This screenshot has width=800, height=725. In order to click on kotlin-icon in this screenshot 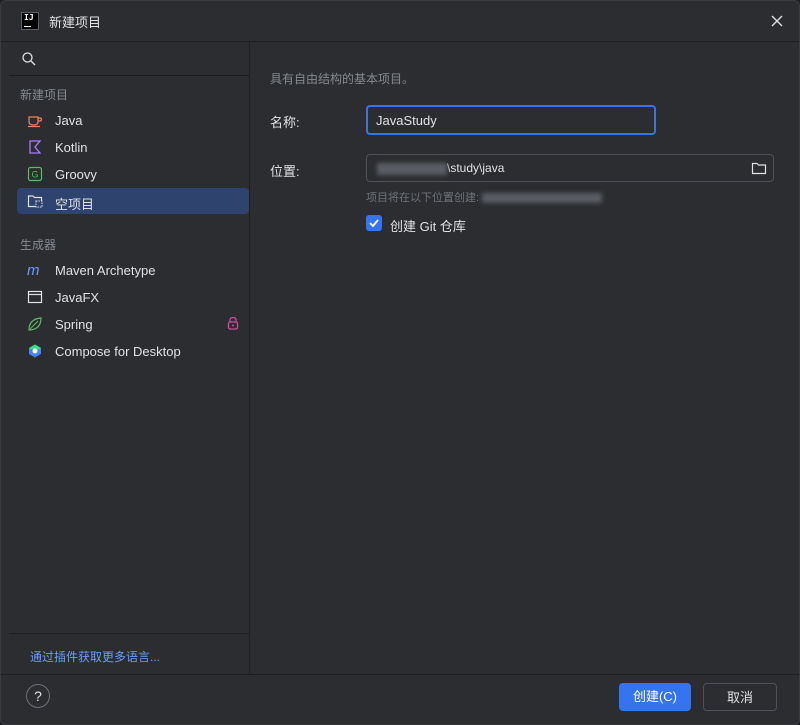, I will do `click(35, 147)`.